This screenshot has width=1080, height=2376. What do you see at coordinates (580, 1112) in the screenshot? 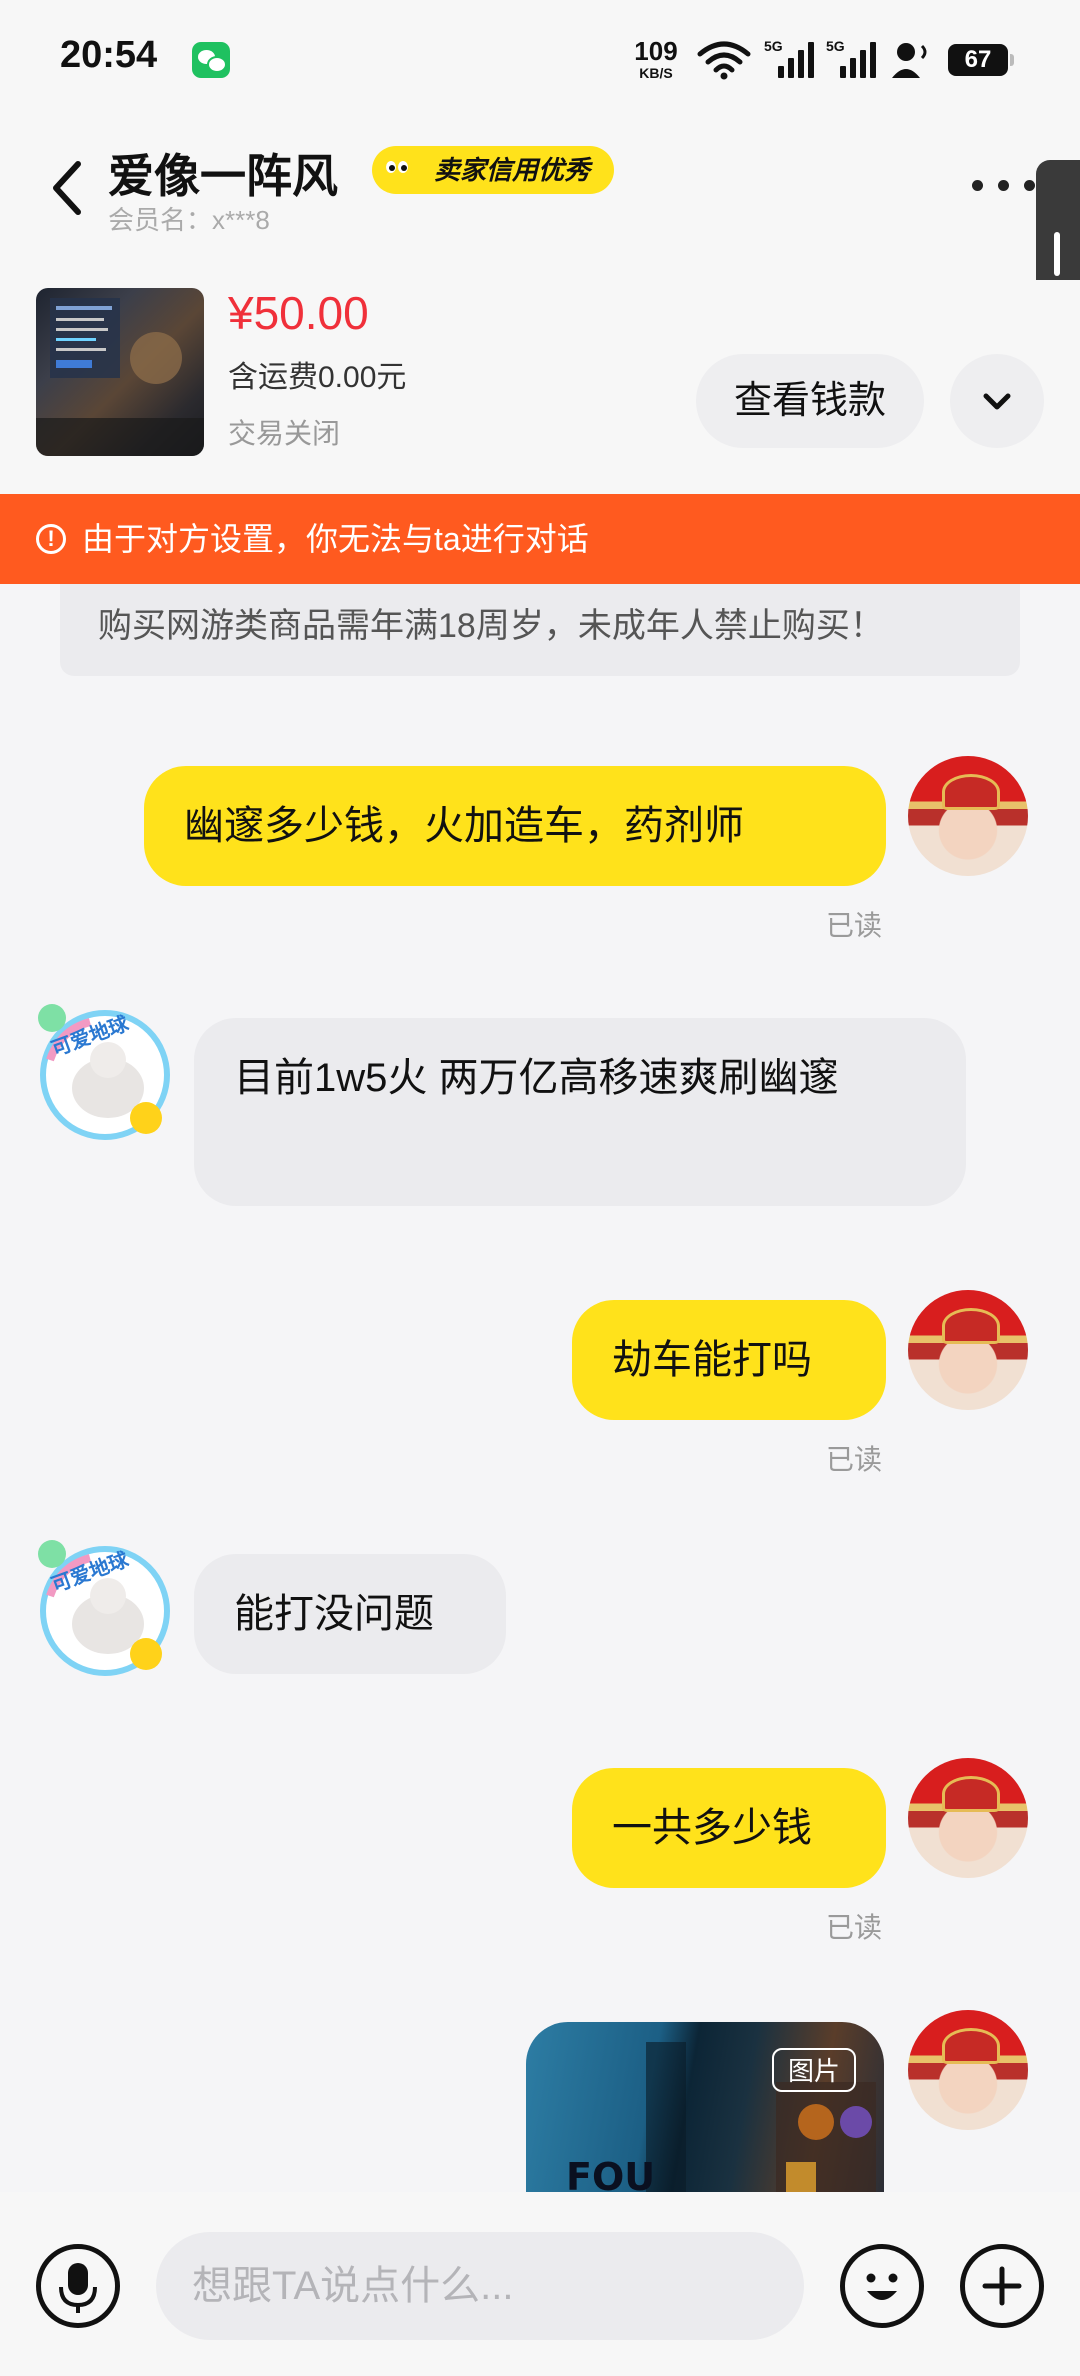
I see `message-bubble-received: 目前1w5火 两万亿高移速爽刷幽邃` at bounding box center [580, 1112].